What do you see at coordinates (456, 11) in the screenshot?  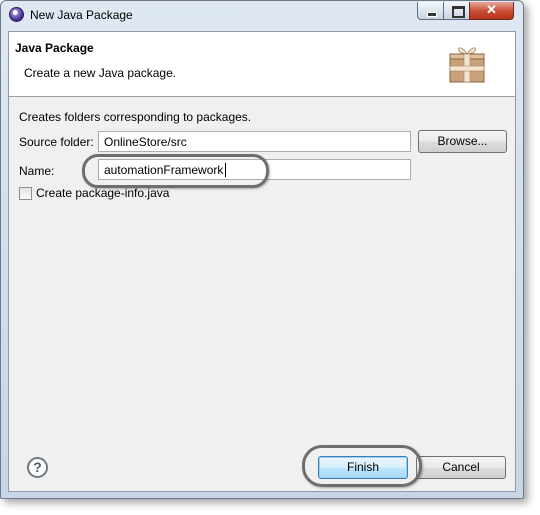 I see `maximize-button` at bounding box center [456, 11].